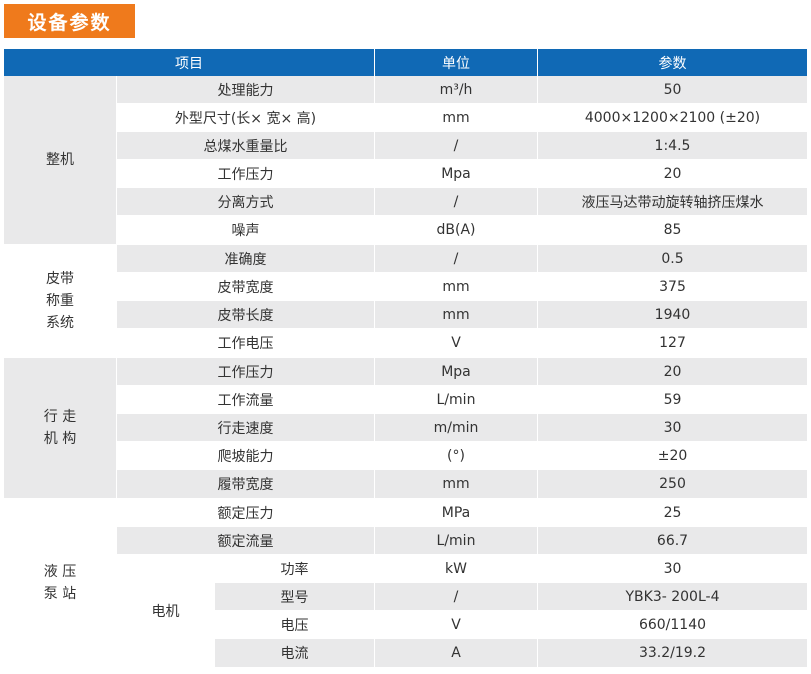 The width and height of the screenshot is (811, 674). What do you see at coordinates (672, 455) in the screenshot?
I see `cell-param: ±20` at bounding box center [672, 455].